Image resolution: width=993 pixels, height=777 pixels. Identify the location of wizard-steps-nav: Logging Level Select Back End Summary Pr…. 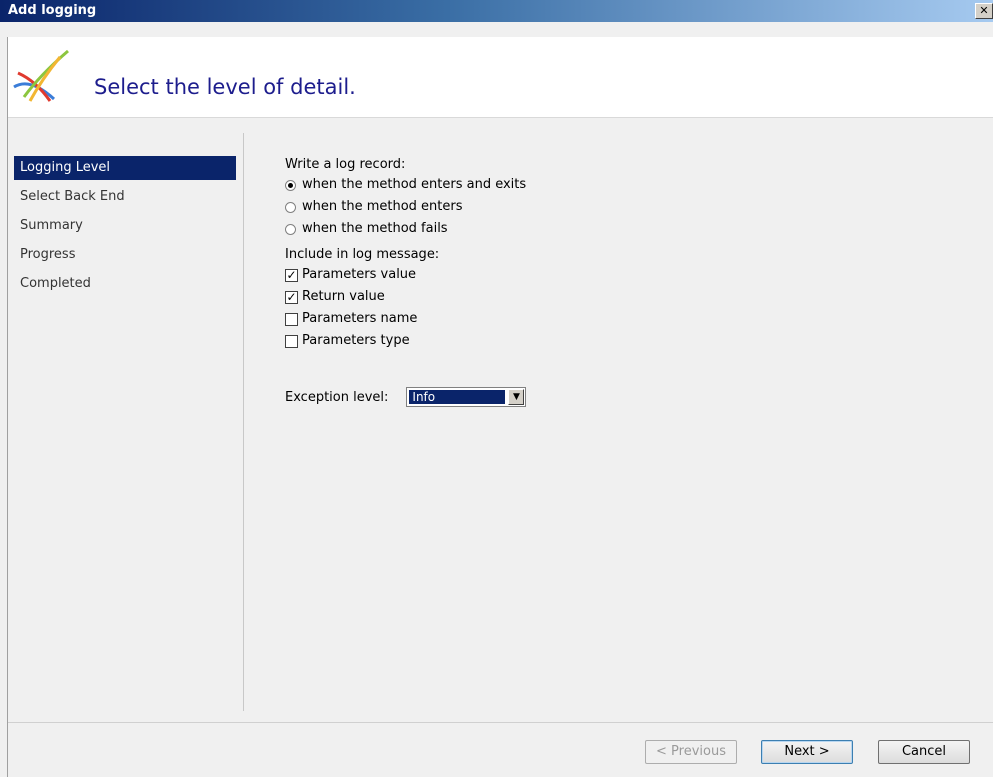
(125, 228).